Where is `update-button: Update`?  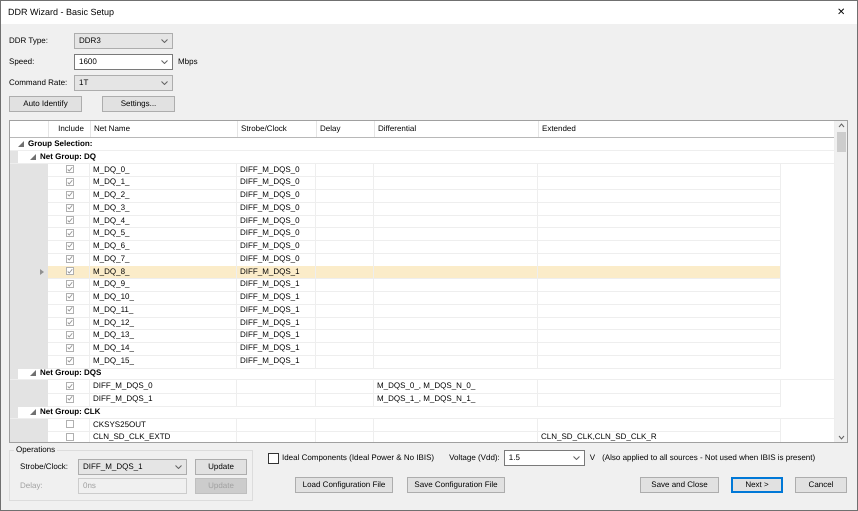 update-button: Update is located at coordinates (221, 467).